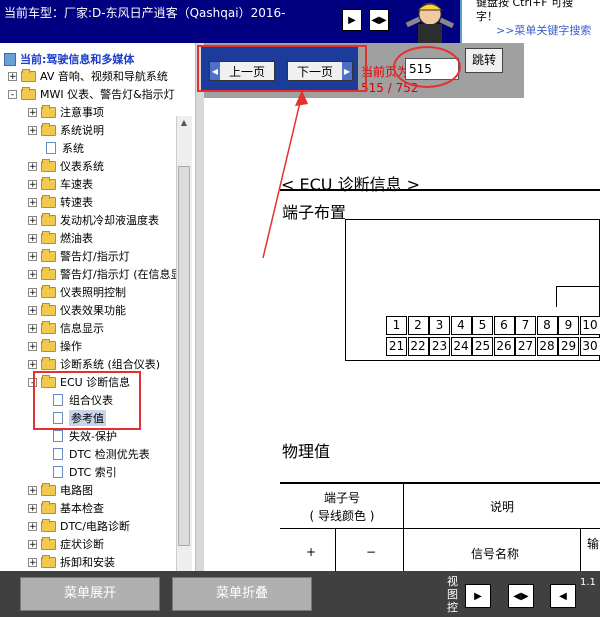 This screenshot has width=600, height=617. Describe the element at coordinates (82, 472) in the screenshot. I see `tree-item: DTC 索引` at that location.